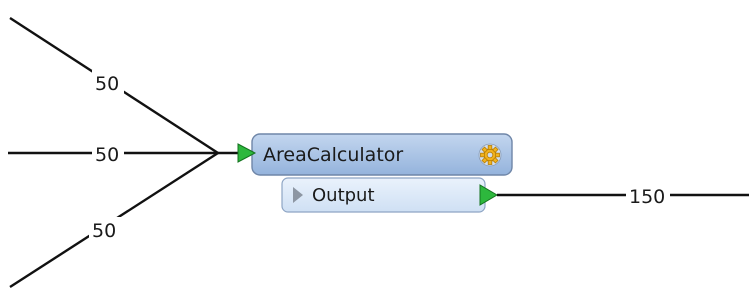 The height and width of the screenshot is (289, 749). What do you see at coordinates (343, 195) in the screenshot?
I see `output-port-label: Output` at bounding box center [343, 195].